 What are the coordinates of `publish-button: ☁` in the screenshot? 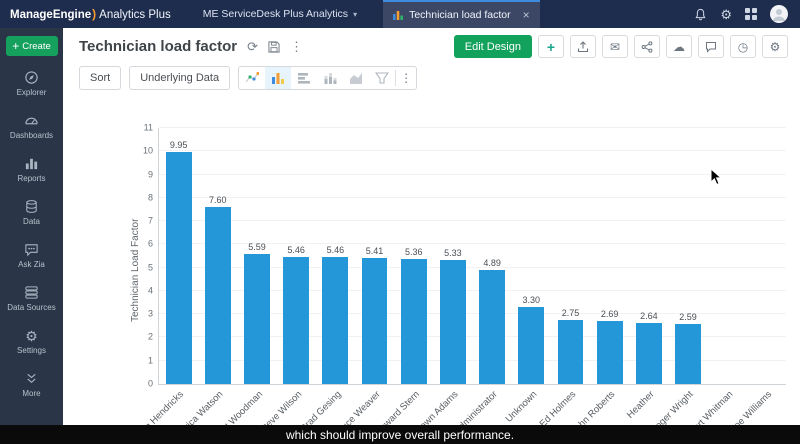 It's located at (679, 46).